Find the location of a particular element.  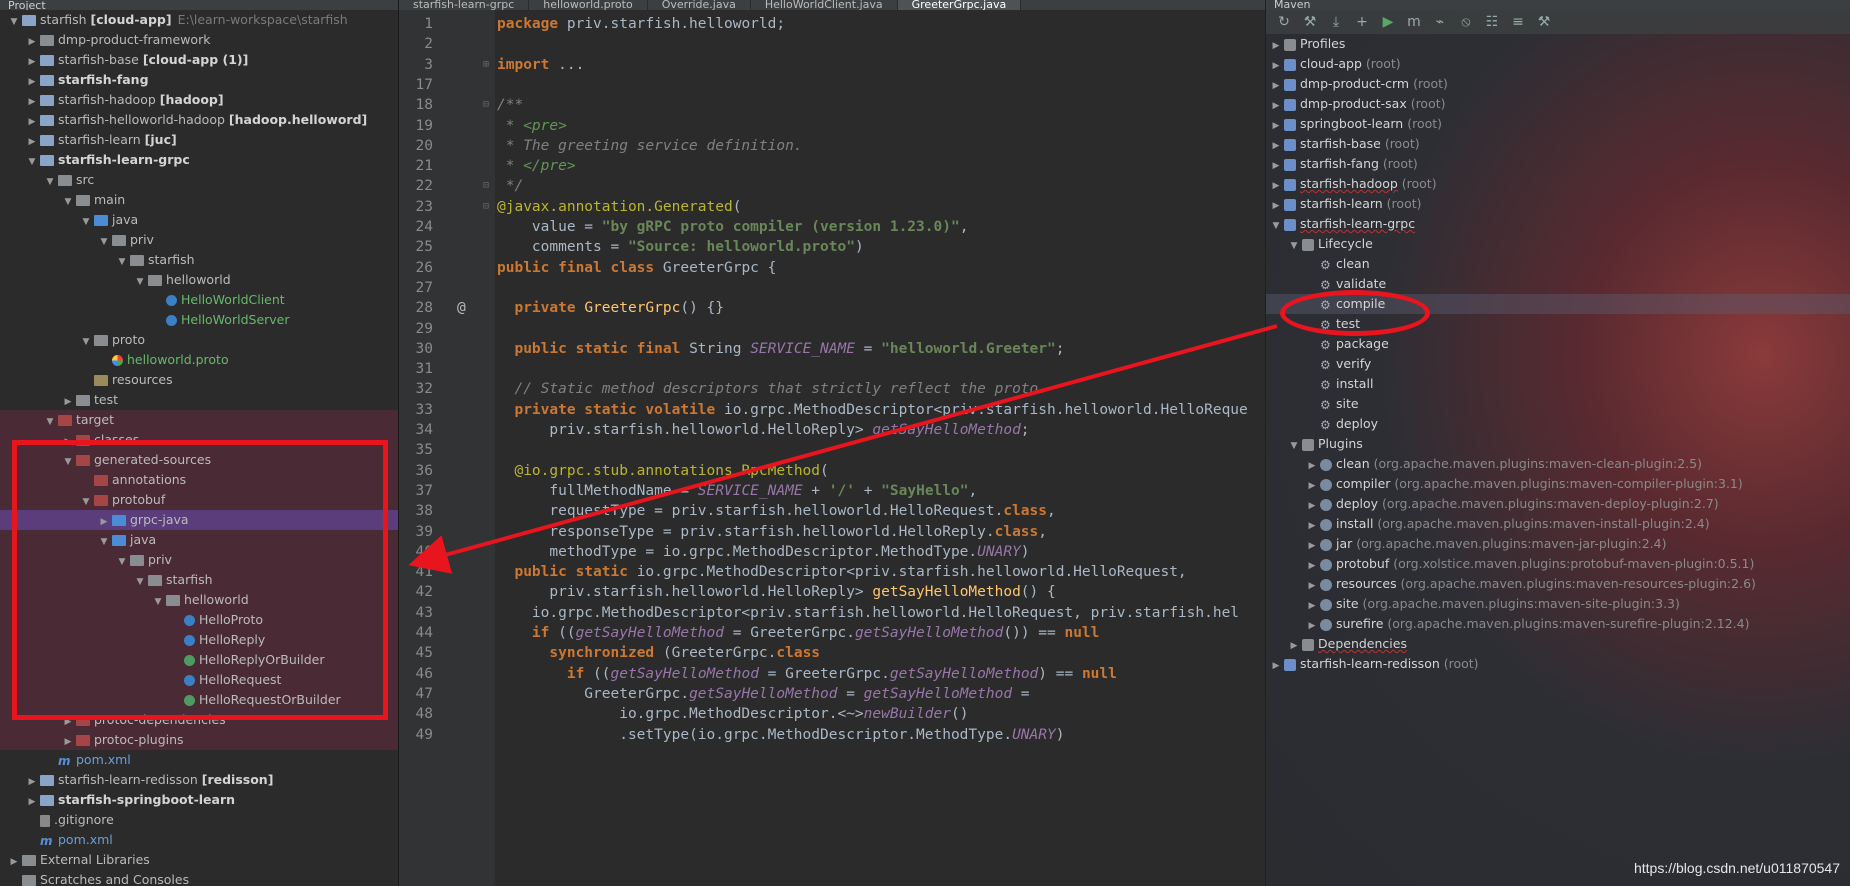

maven-tree-item: ▼ Plugins is located at coordinates (1558, 444).